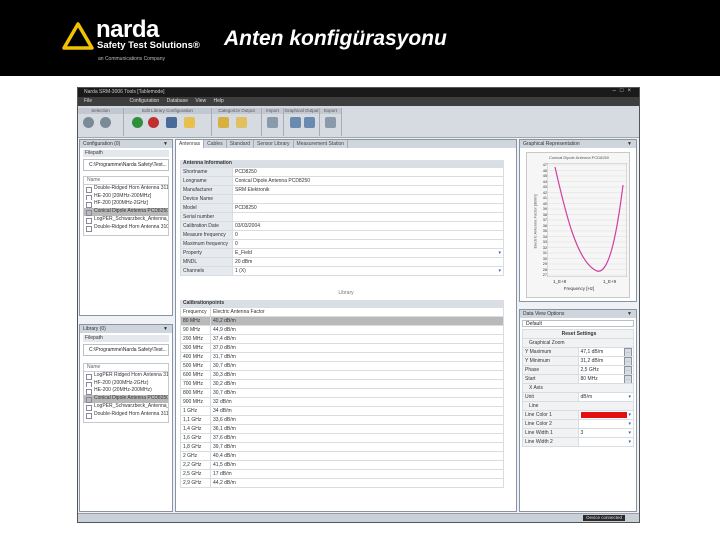 This screenshot has width=720, height=540. Describe the element at coordinates (342, 330) in the screenshot. I see `table-row: 90 MHz 44,9 dB/m` at that location.